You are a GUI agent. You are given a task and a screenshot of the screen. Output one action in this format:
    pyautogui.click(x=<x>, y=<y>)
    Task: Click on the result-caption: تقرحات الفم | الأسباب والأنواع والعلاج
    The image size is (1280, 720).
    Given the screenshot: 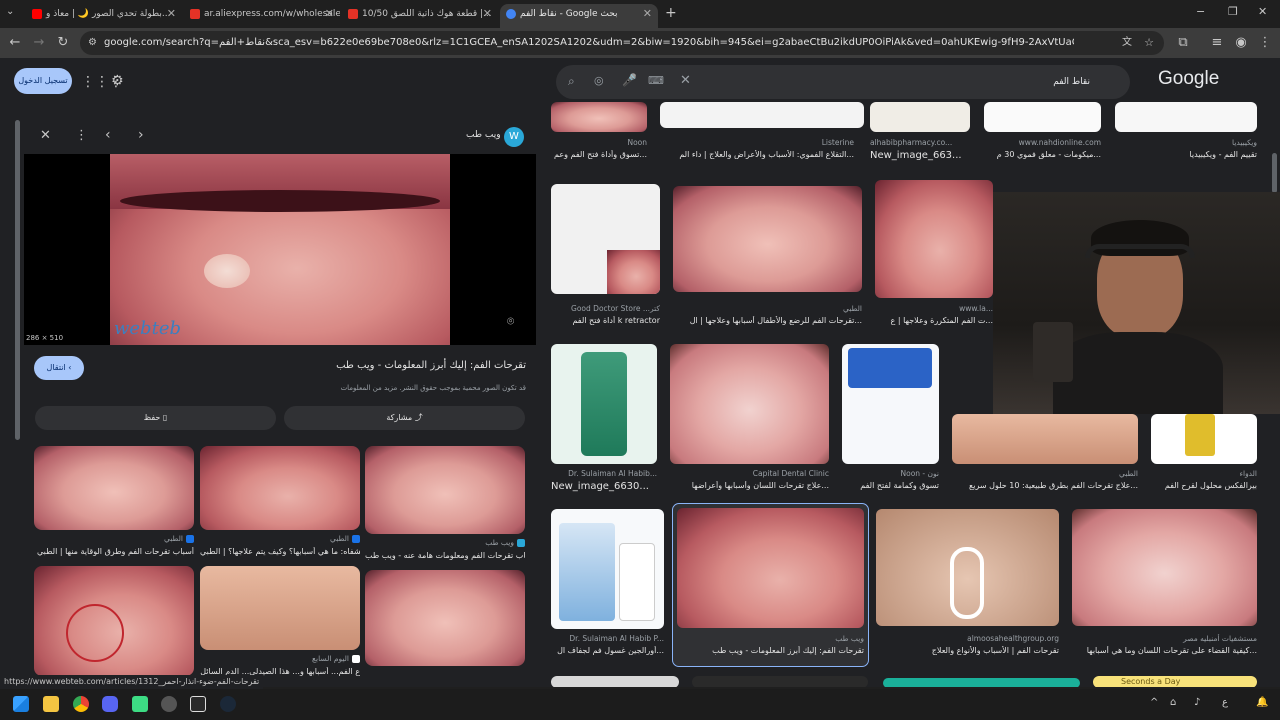 What is the action you would take?
    pyautogui.click(x=967, y=650)
    